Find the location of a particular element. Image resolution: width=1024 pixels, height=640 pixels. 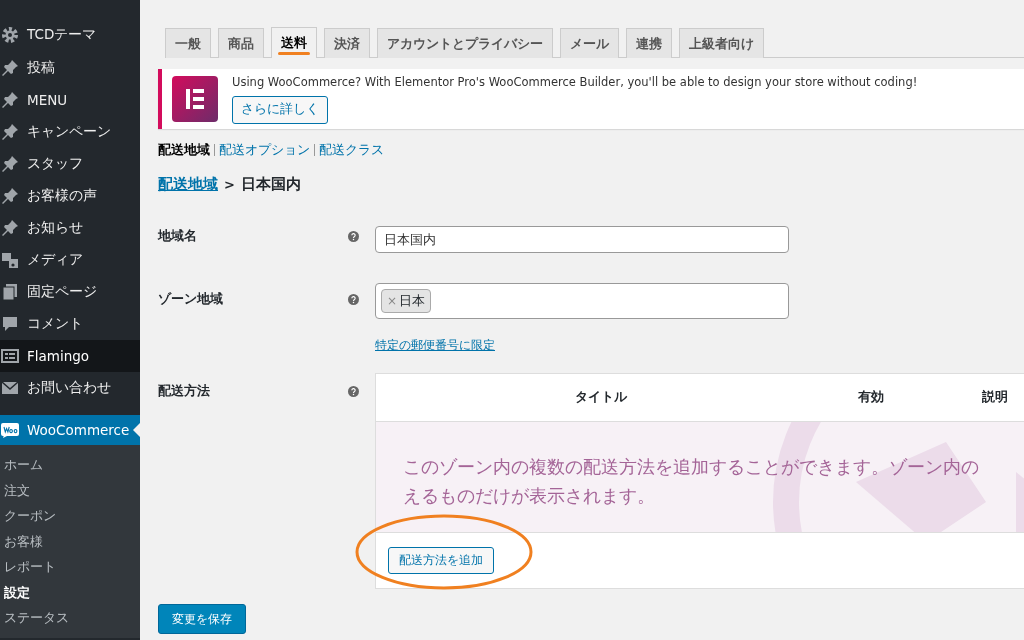

settings-tab: 上級者向け is located at coordinates (721, 43).